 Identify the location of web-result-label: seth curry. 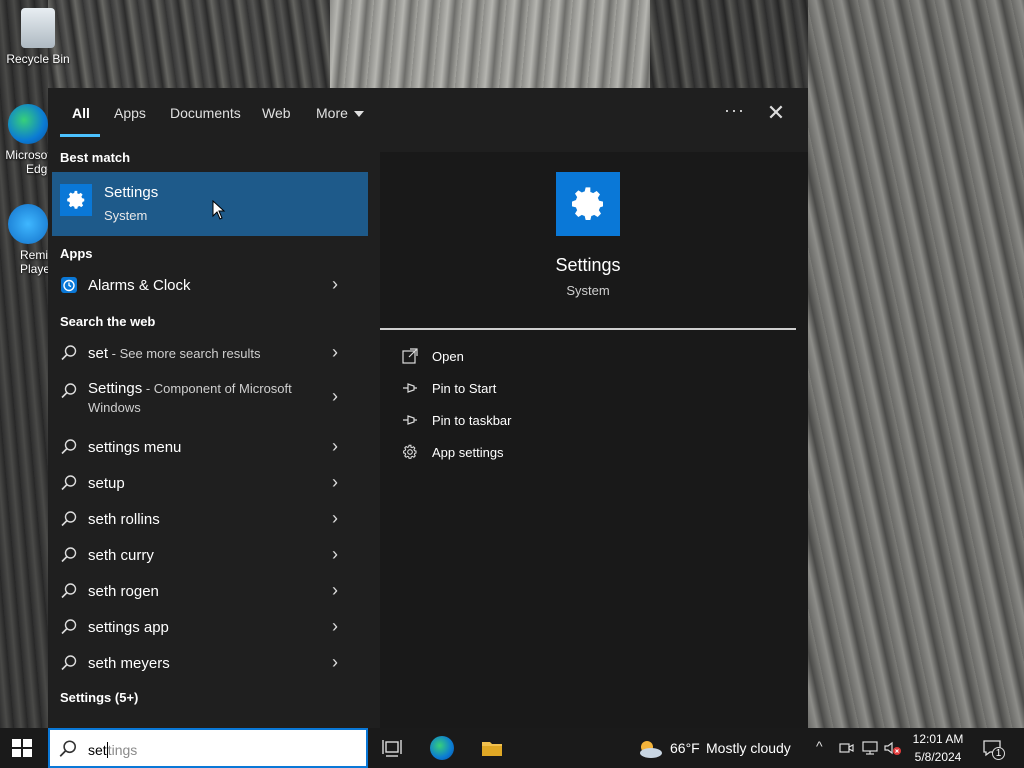
(121, 555).